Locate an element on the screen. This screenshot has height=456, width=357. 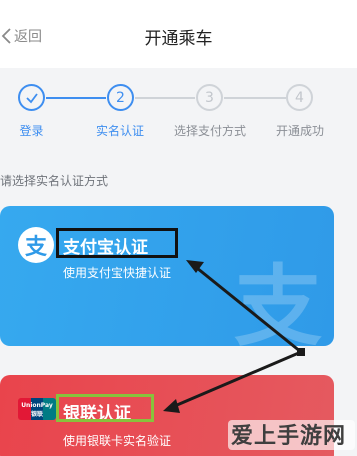
brand-watermark: 爱上手游网 is located at coordinates (289, 436).